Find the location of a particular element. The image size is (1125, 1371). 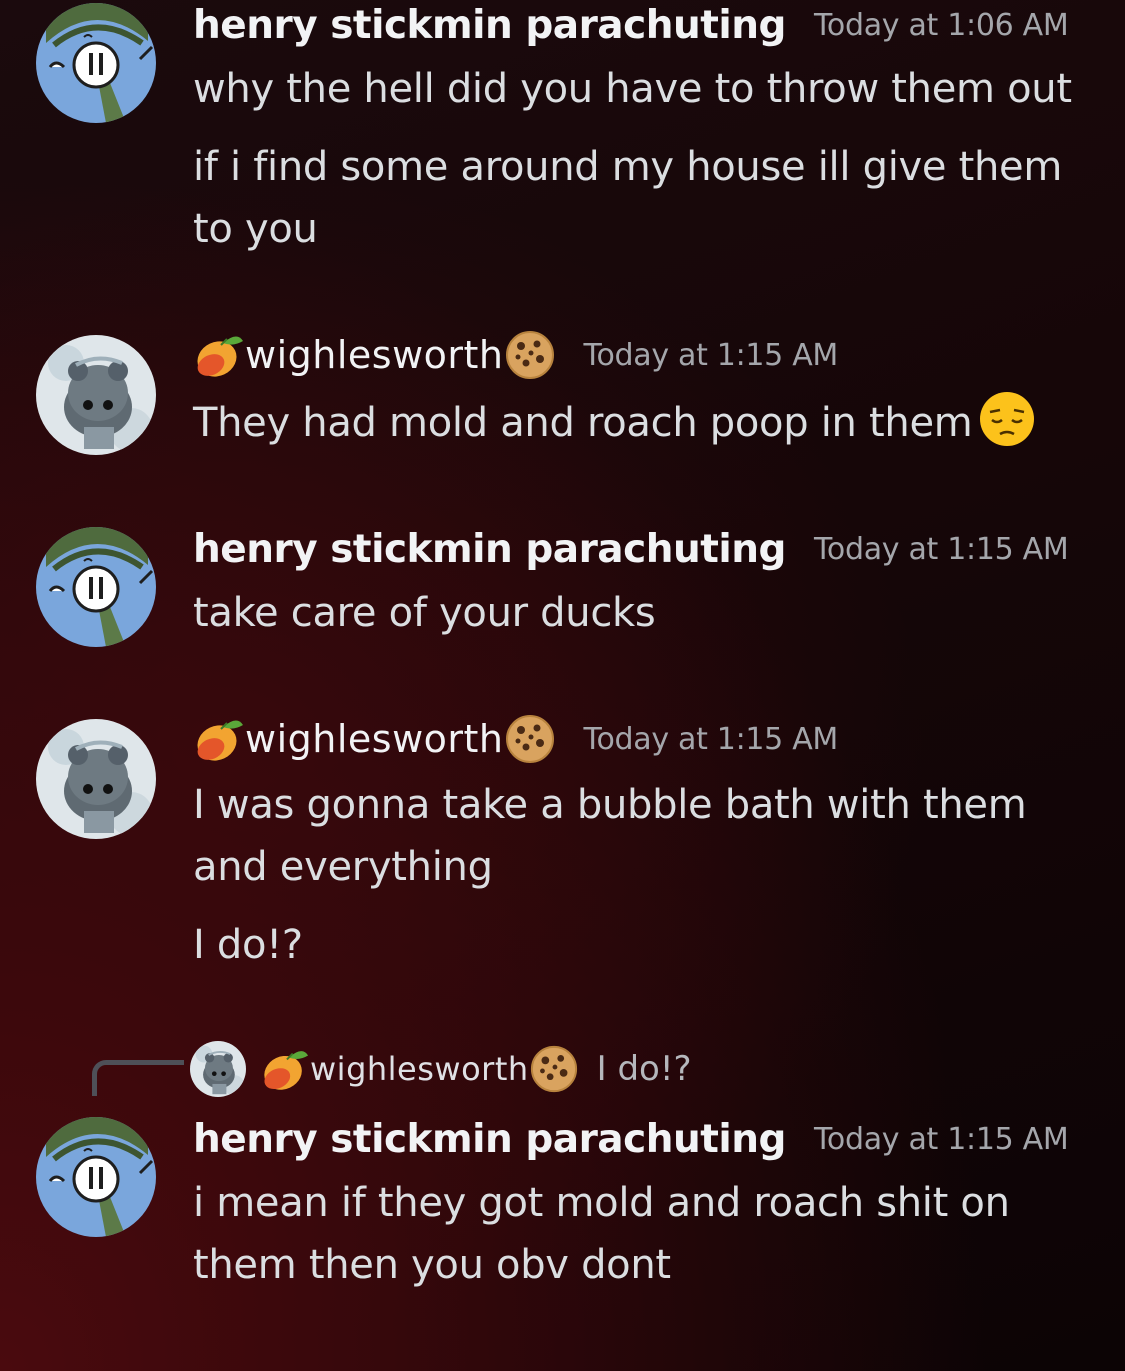

message-text: They had mold and roach poop in them is located at coordinates (643, 422).